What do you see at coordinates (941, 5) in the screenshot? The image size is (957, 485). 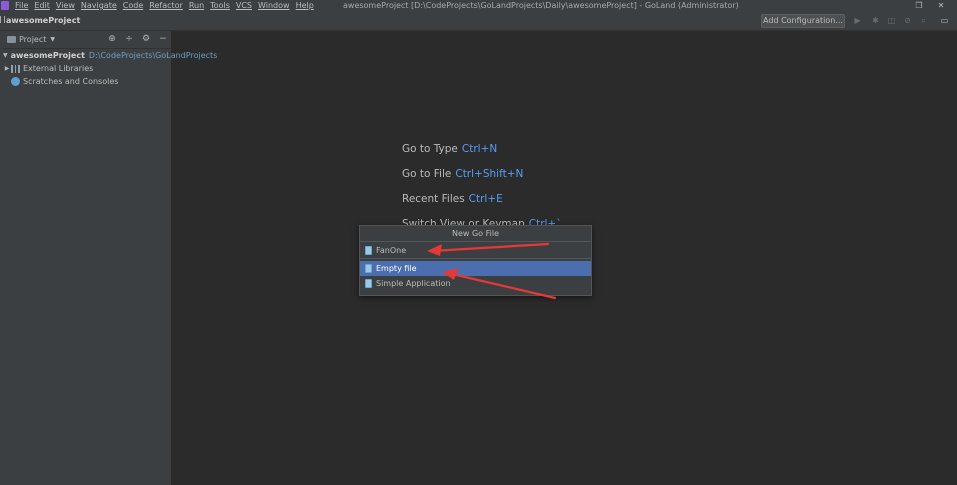 I see `close-window-icon: ✕` at bounding box center [941, 5].